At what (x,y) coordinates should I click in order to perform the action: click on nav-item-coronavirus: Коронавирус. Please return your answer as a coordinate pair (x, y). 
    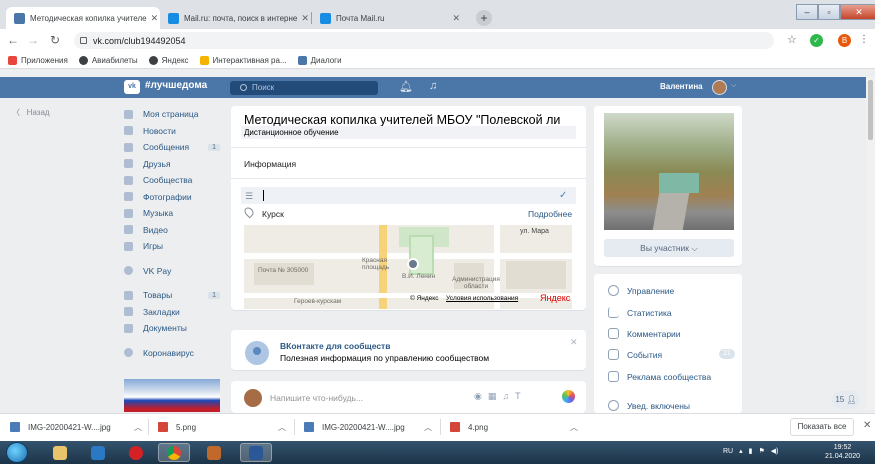
    Looking at the image, I should click on (174, 353).